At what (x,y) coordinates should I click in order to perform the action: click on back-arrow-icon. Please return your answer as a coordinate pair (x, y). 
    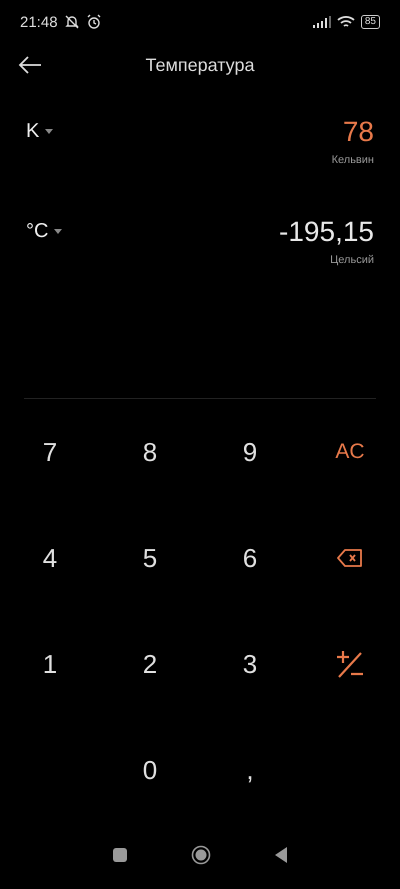
    Looking at the image, I should click on (30, 65).